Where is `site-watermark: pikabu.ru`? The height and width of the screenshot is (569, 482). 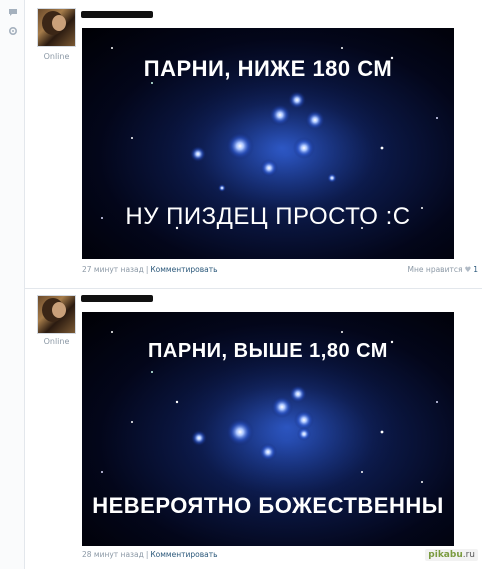
site-watermark: pikabu.ru is located at coordinates (451, 555).